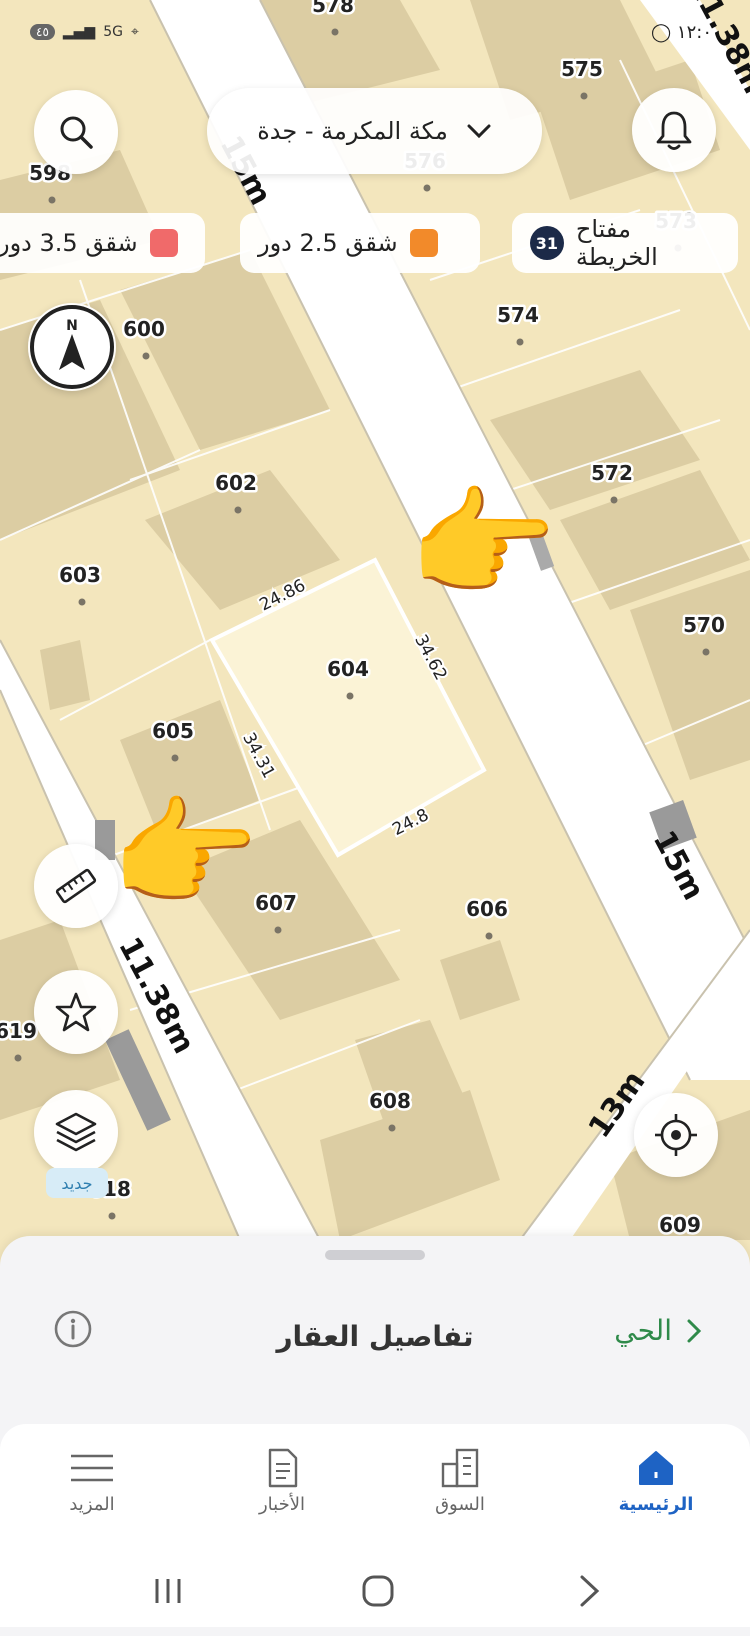 This screenshot has width=750, height=1636. I want to click on home-system-icon, so click(378, 1591).